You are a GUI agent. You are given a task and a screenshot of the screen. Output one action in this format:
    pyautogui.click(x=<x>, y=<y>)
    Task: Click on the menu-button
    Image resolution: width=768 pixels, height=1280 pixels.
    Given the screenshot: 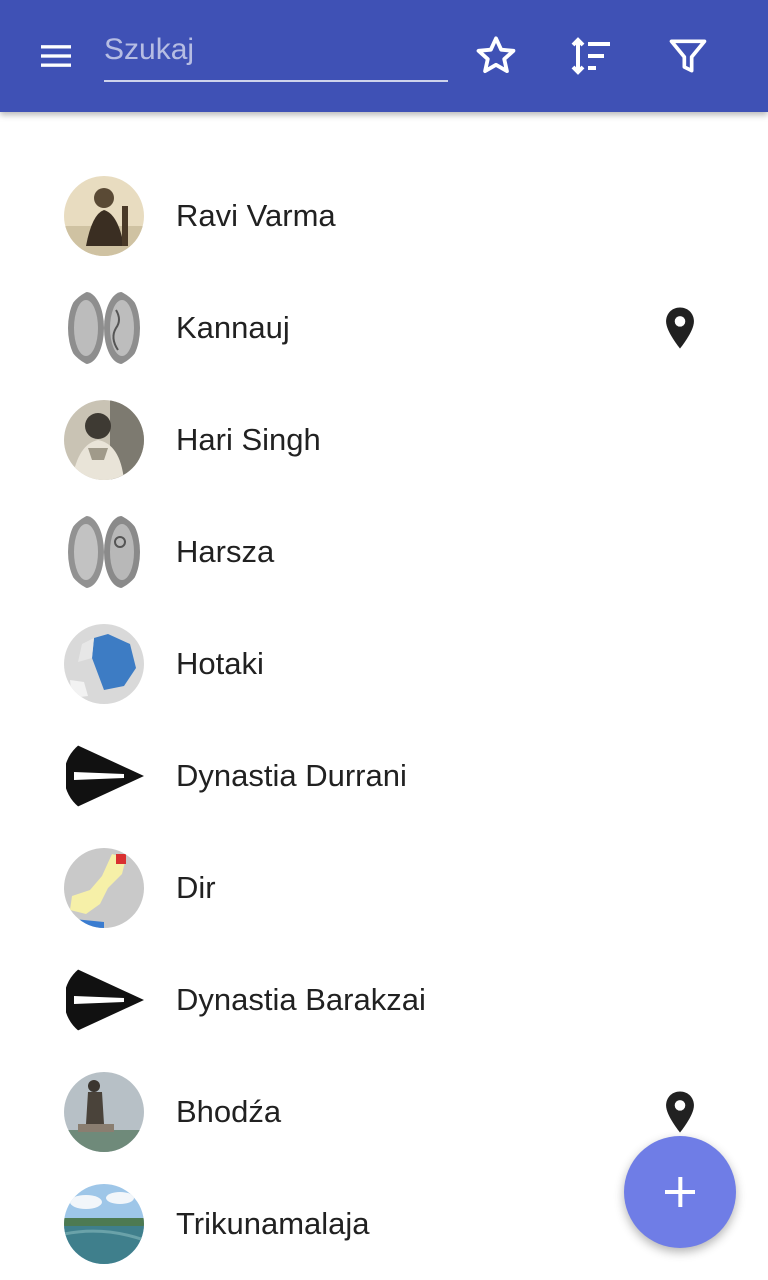 What is the action you would take?
    pyautogui.click(x=56, y=56)
    